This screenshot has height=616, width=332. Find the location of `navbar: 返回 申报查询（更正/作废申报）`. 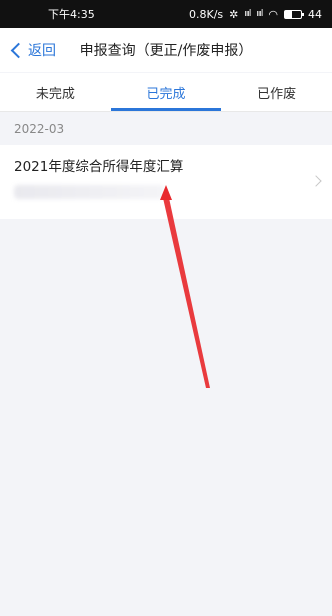

navbar: 返回 申报查询（更正/作废申报） is located at coordinates (166, 50).